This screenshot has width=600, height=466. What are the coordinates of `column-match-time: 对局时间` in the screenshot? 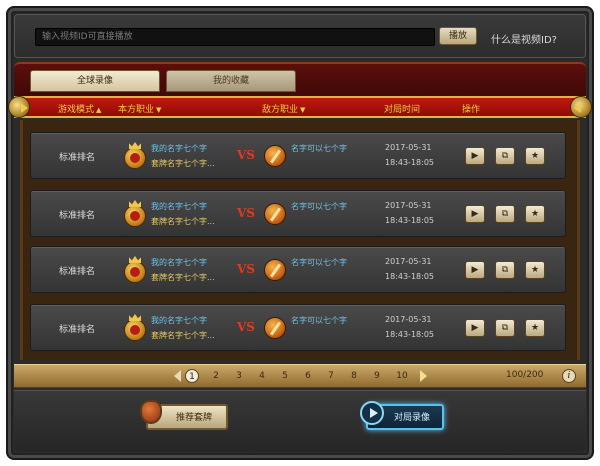 It's located at (402, 110).